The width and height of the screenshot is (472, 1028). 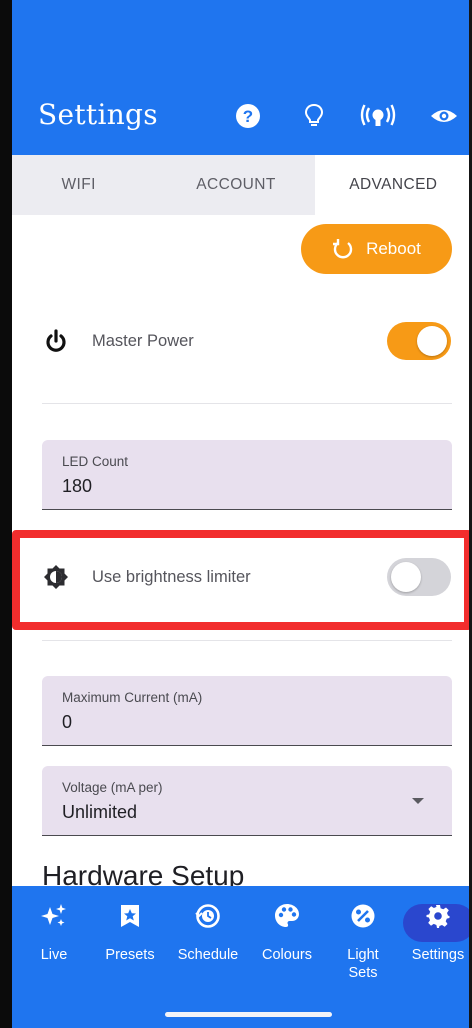 What do you see at coordinates (130, 955) in the screenshot?
I see `nav-label-presets: Presets` at bounding box center [130, 955].